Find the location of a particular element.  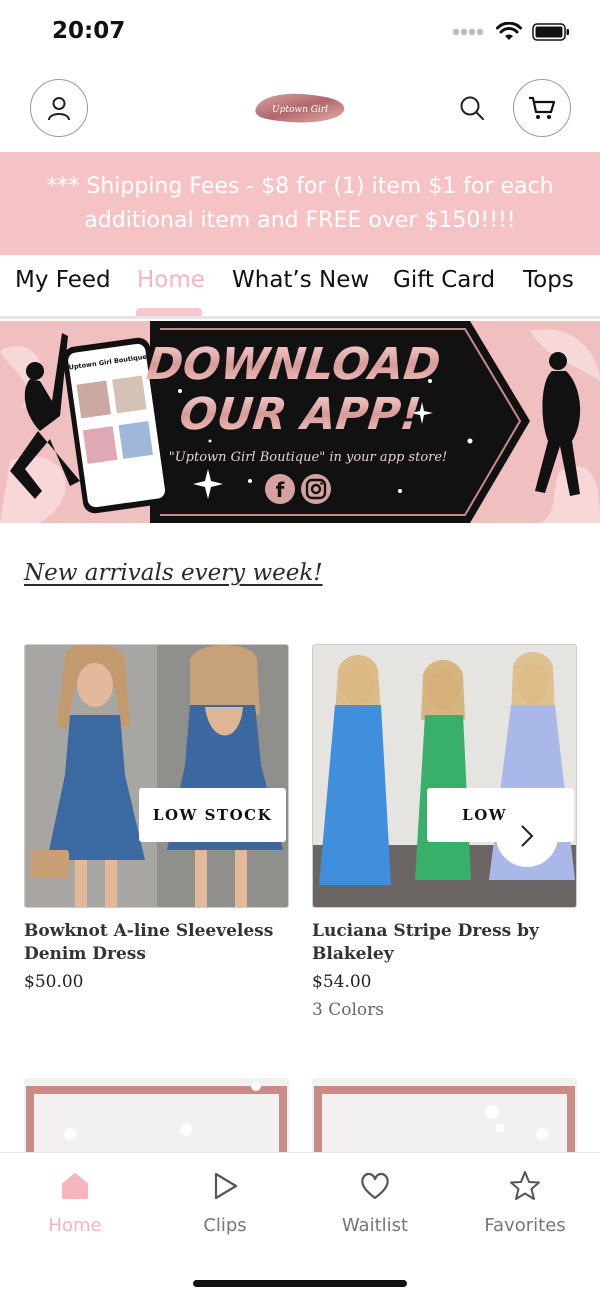

search-icon is located at coordinates (472, 108).